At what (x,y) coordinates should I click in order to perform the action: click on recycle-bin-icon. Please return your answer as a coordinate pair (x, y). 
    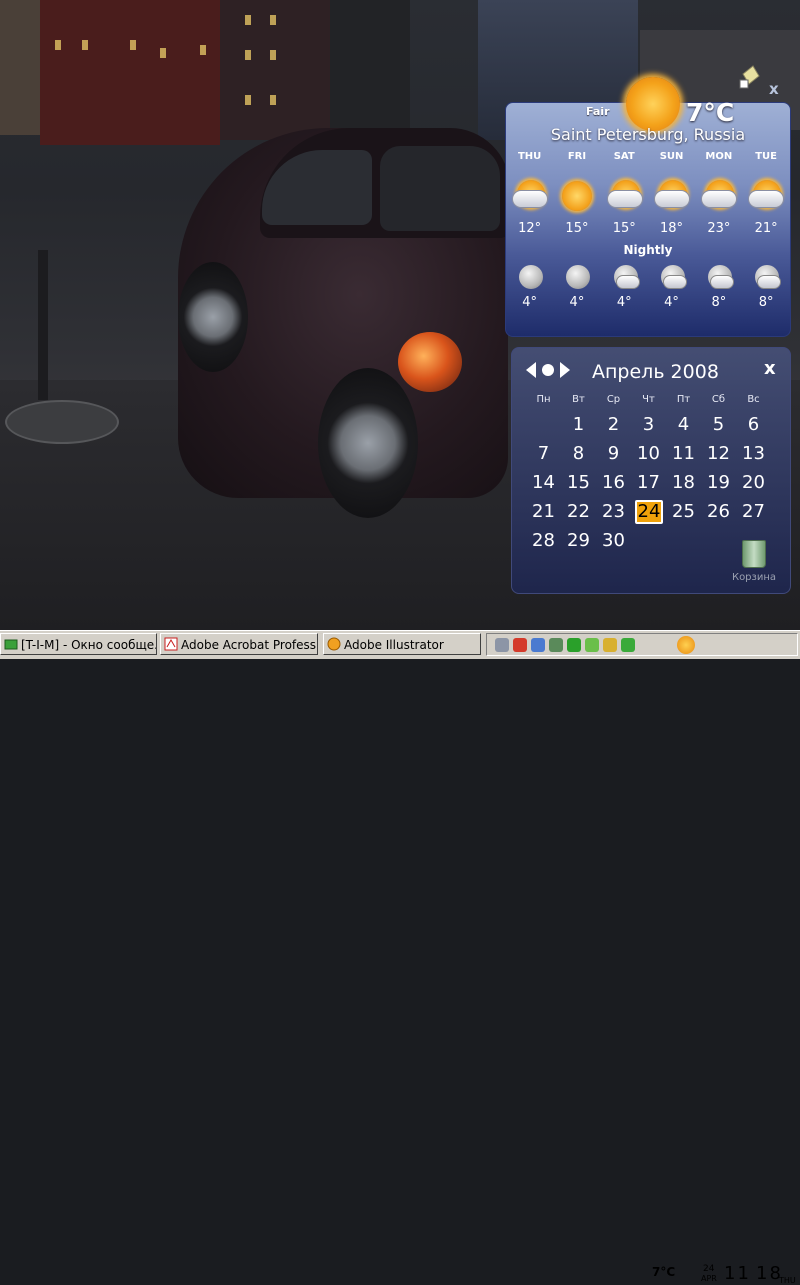
    Looking at the image, I should click on (754, 554).